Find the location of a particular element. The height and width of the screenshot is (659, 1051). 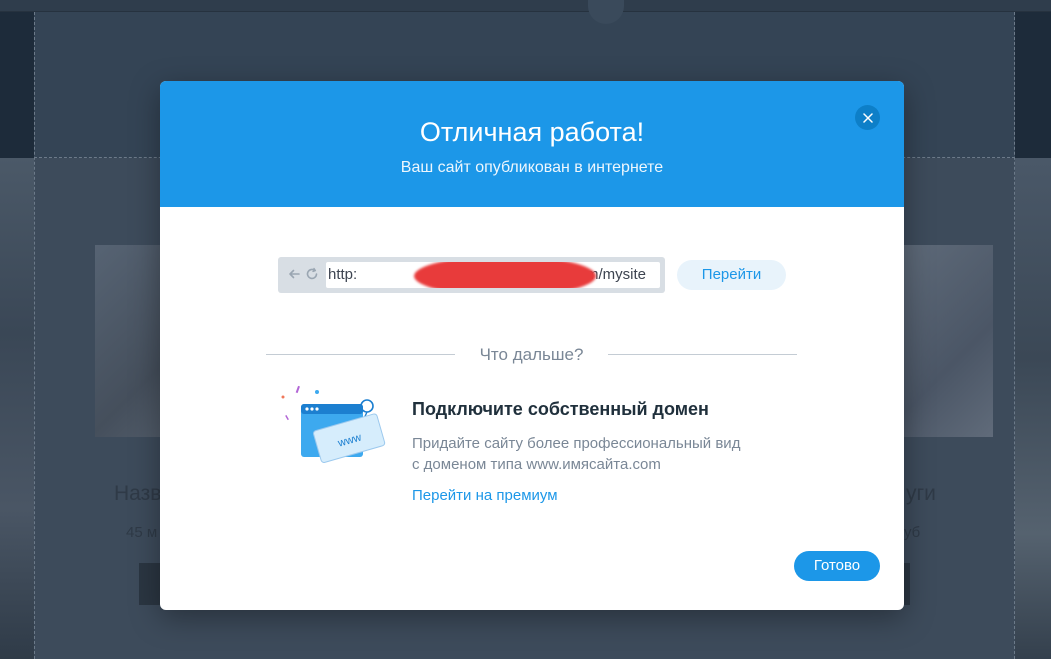

service-card-button-right is located at coordinates (907, 584).